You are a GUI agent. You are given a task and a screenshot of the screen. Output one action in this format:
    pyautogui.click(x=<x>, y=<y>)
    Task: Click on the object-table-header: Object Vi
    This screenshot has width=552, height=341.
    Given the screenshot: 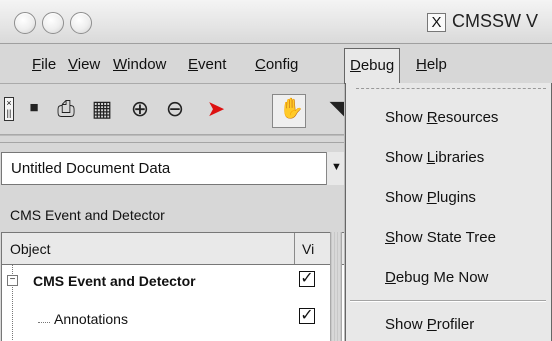 What is the action you would take?
    pyautogui.click(x=173, y=248)
    